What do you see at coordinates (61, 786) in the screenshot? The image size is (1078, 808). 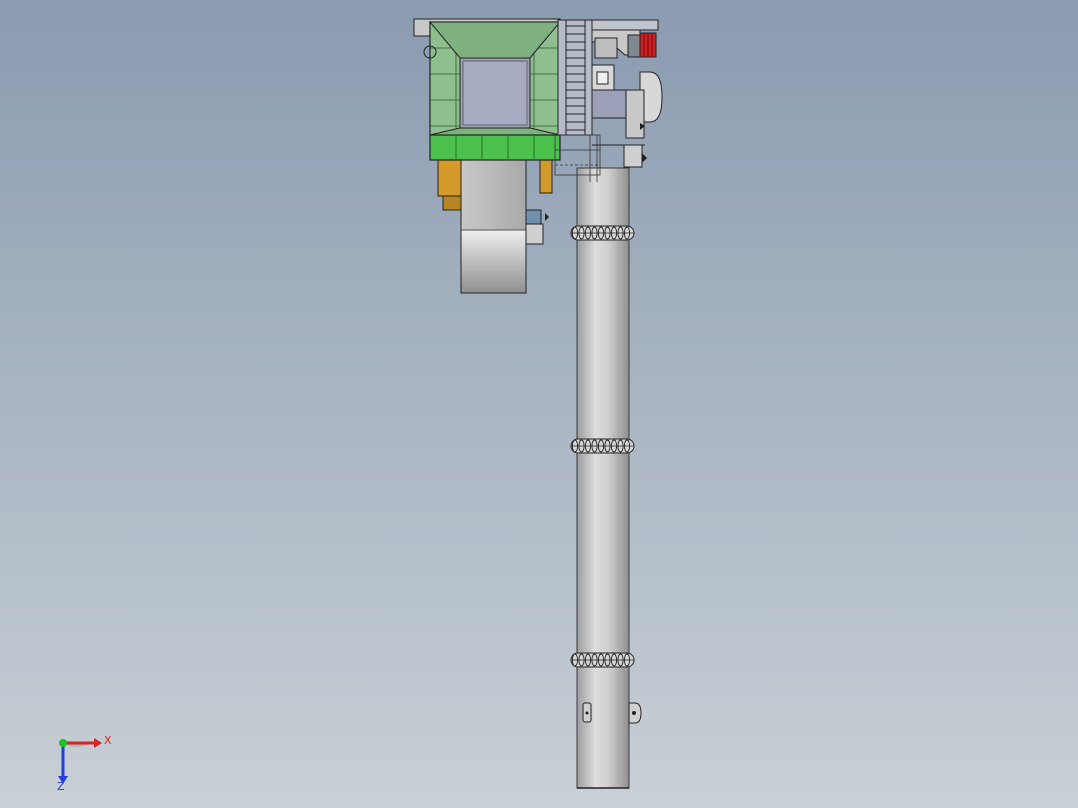 I see `z-axis-label: Z` at bounding box center [61, 786].